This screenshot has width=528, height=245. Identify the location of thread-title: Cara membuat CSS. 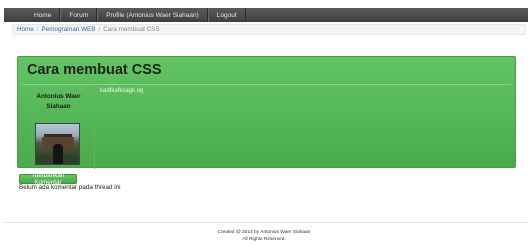
(94, 70).